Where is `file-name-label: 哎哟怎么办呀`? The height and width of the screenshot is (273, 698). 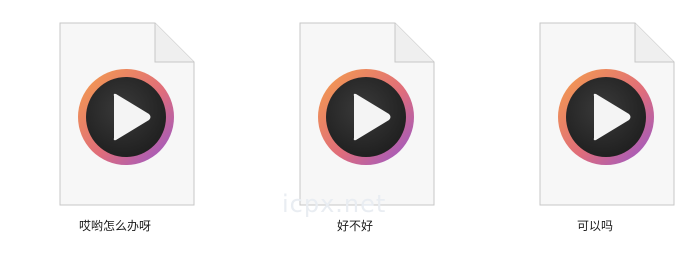 file-name-label: 哎哟怎么办呀 is located at coordinates (114, 226).